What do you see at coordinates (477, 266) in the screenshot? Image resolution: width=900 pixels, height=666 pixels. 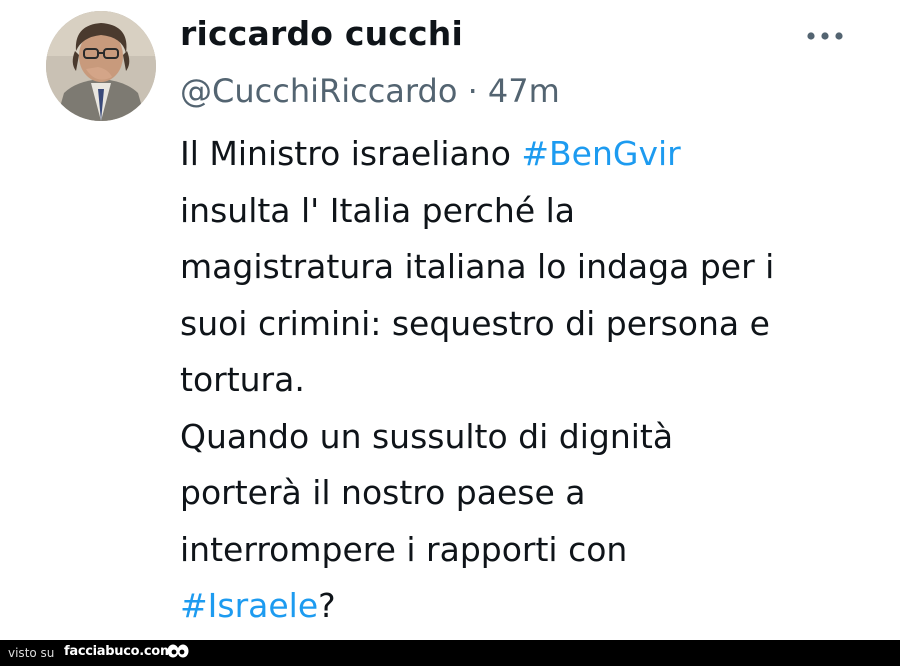 I see `tweet-line: magistratura italiana lo indaga per i` at bounding box center [477, 266].